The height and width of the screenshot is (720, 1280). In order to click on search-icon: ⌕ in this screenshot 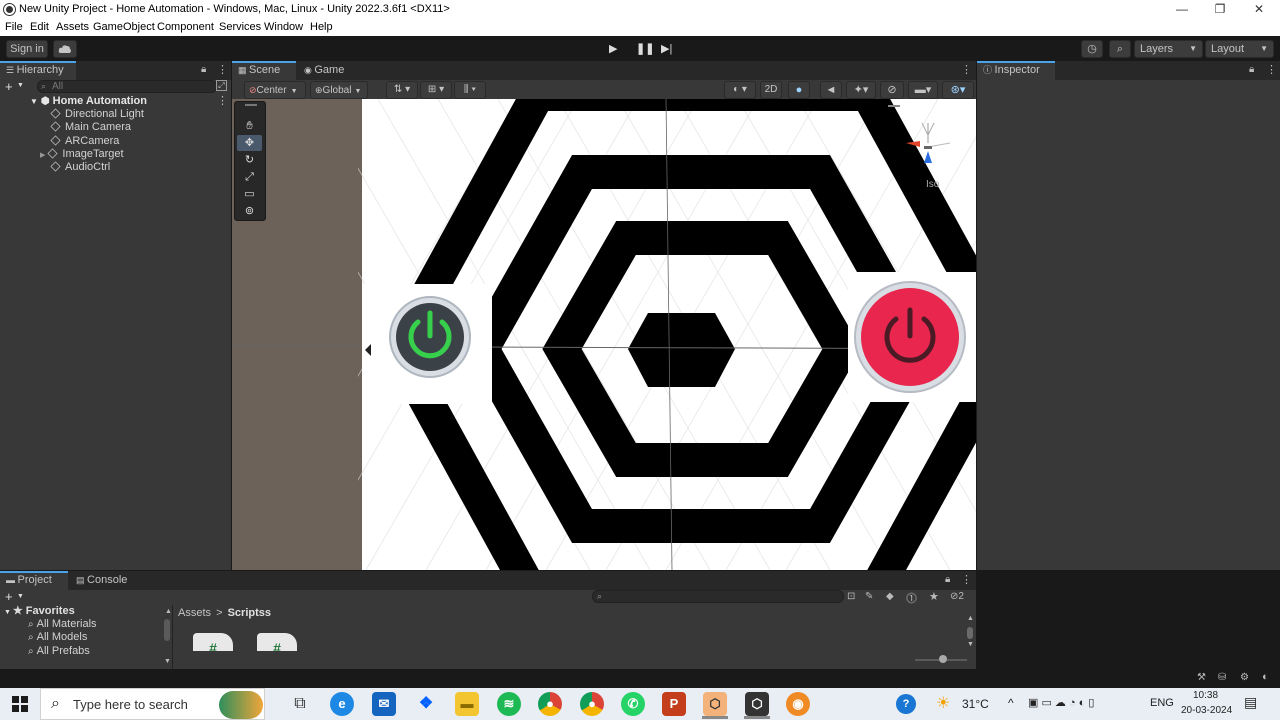, I will do `click(1120, 49)`.